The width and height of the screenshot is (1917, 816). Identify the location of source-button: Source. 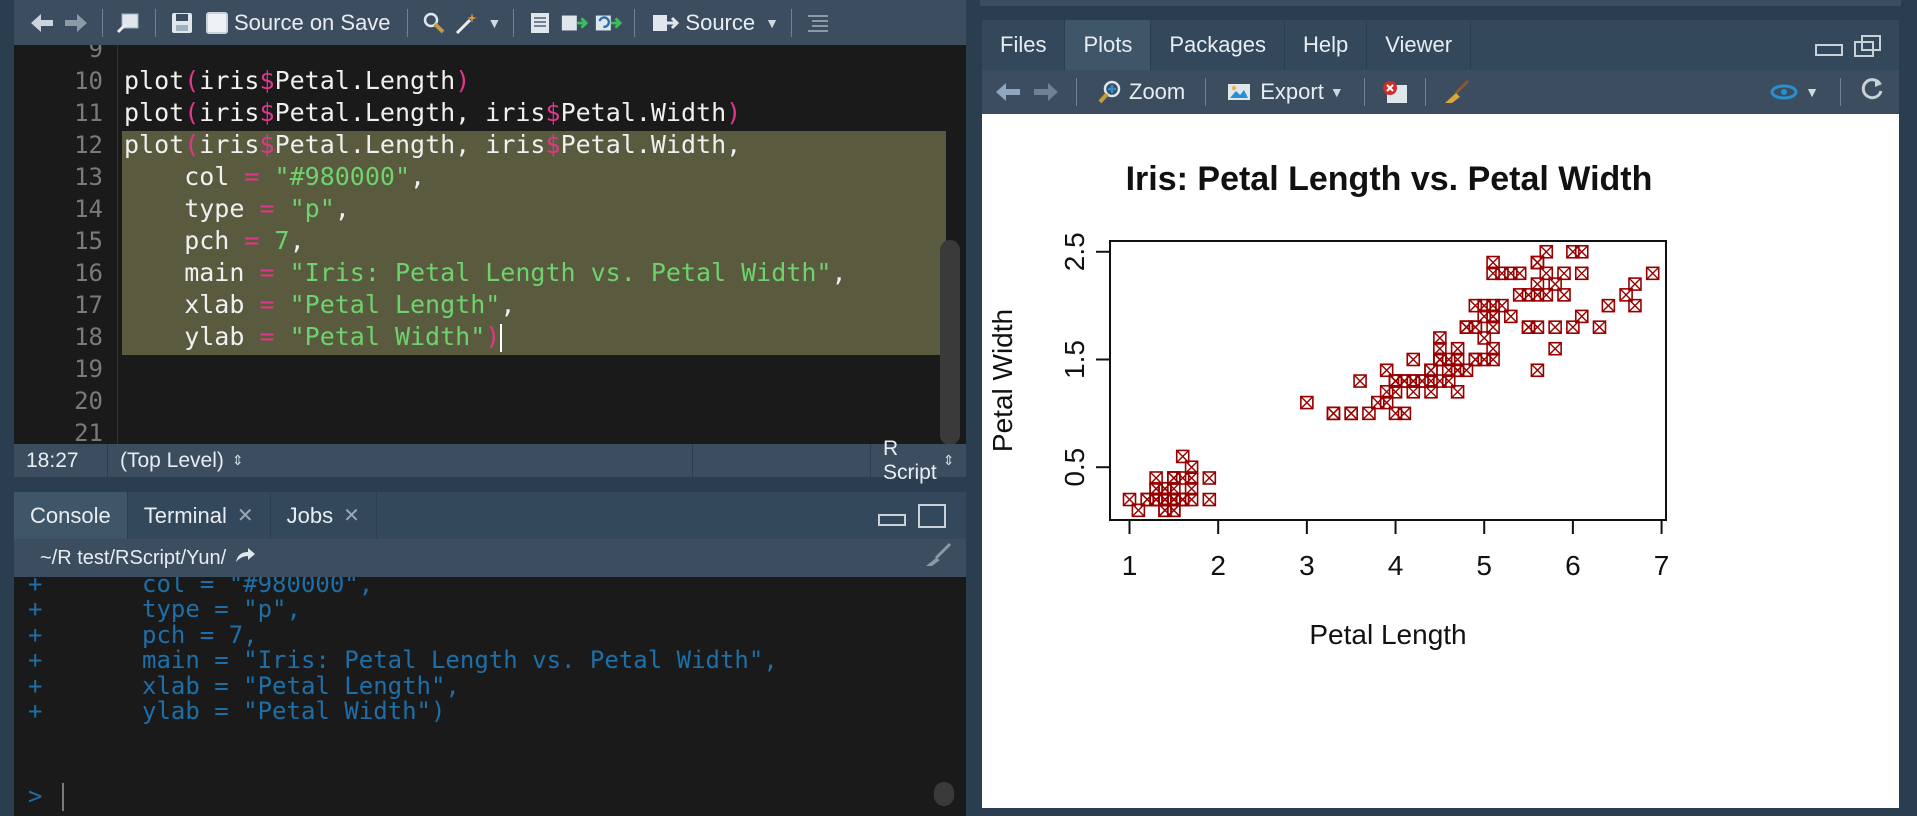
(703, 23).